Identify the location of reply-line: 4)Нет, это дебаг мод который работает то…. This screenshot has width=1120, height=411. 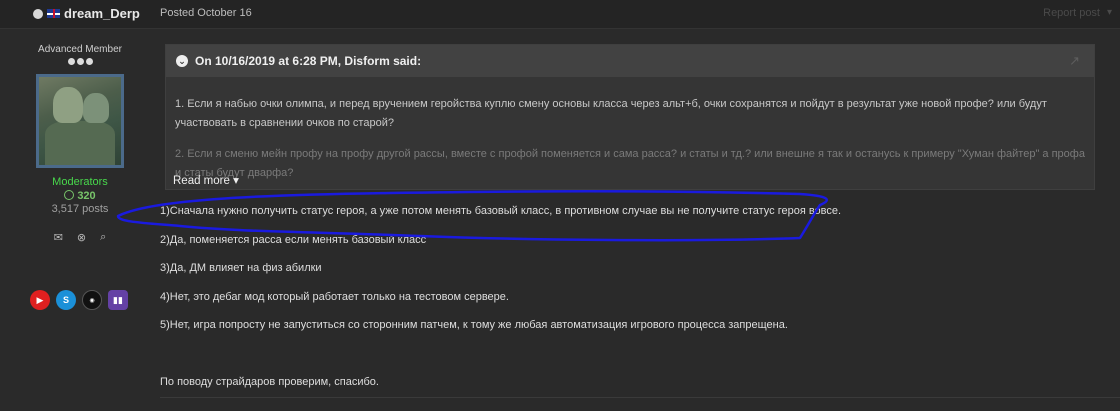
(334, 297).